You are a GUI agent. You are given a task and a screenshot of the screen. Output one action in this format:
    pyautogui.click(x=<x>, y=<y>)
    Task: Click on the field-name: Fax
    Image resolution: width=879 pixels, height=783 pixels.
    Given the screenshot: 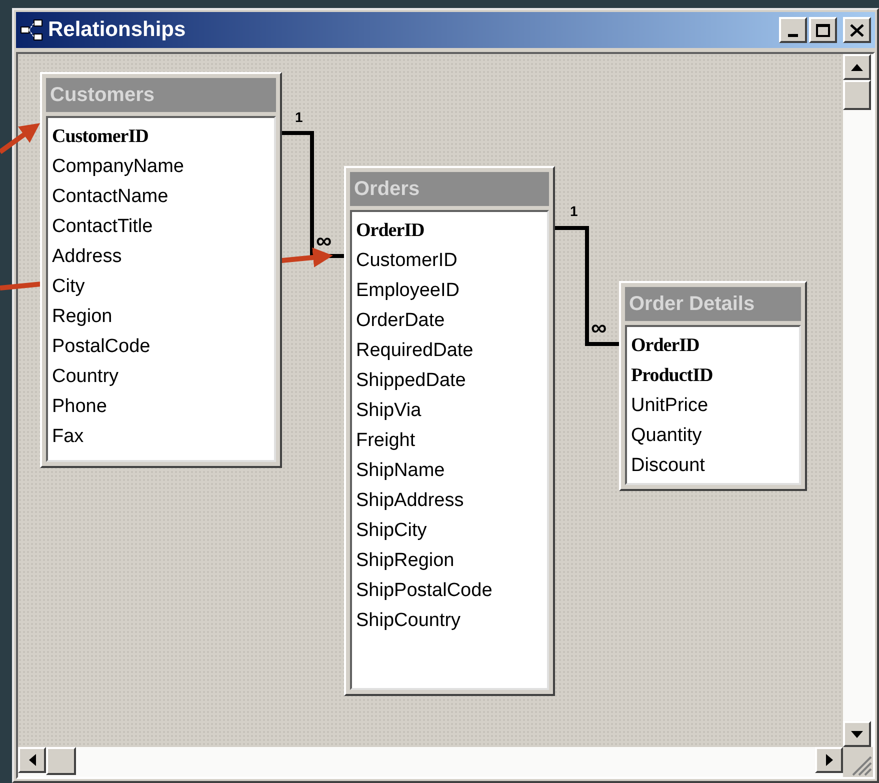 What is the action you would take?
    pyautogui.click(x=163, y=437)
    